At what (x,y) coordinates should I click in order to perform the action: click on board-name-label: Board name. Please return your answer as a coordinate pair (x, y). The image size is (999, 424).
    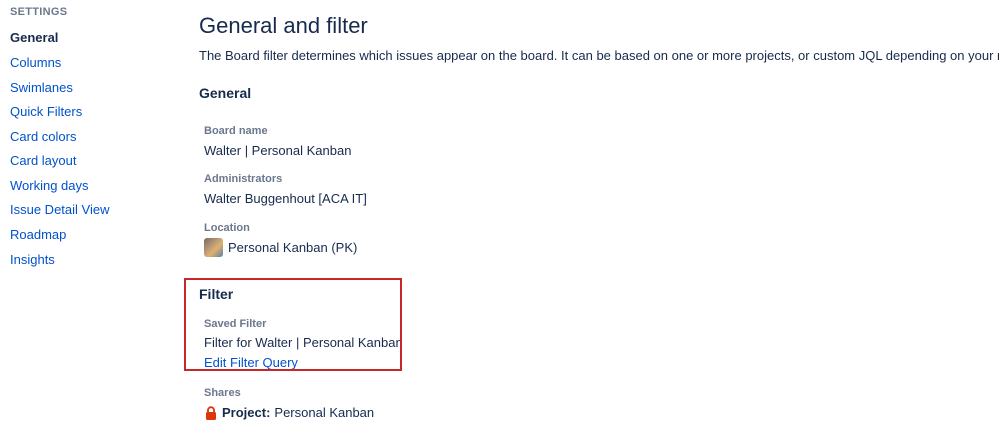
    Looking at the image, I should click on (236, 131).